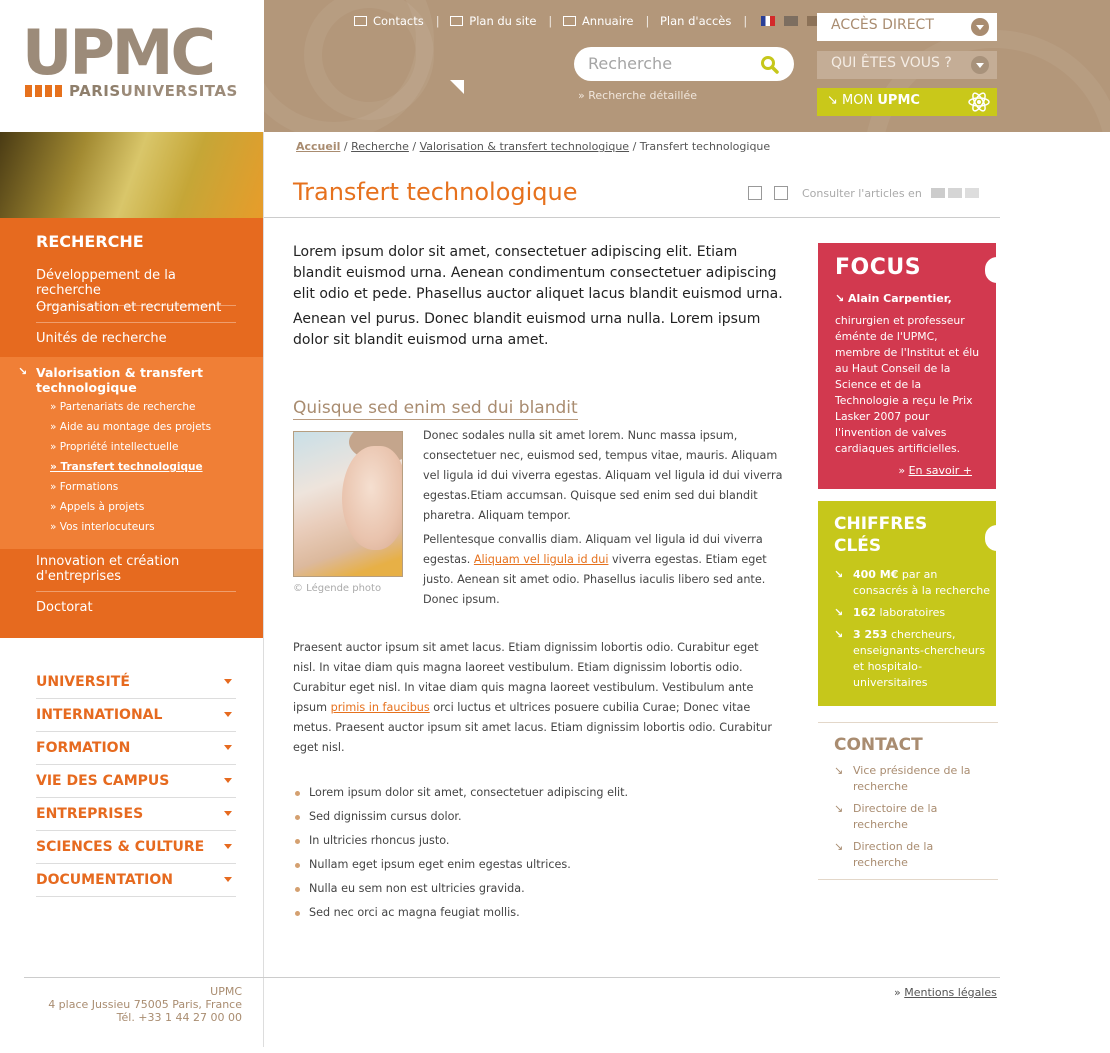  Describe the element at coordinates (457, 87) in the screenshot. I see `search-bubble-tail` at that location.